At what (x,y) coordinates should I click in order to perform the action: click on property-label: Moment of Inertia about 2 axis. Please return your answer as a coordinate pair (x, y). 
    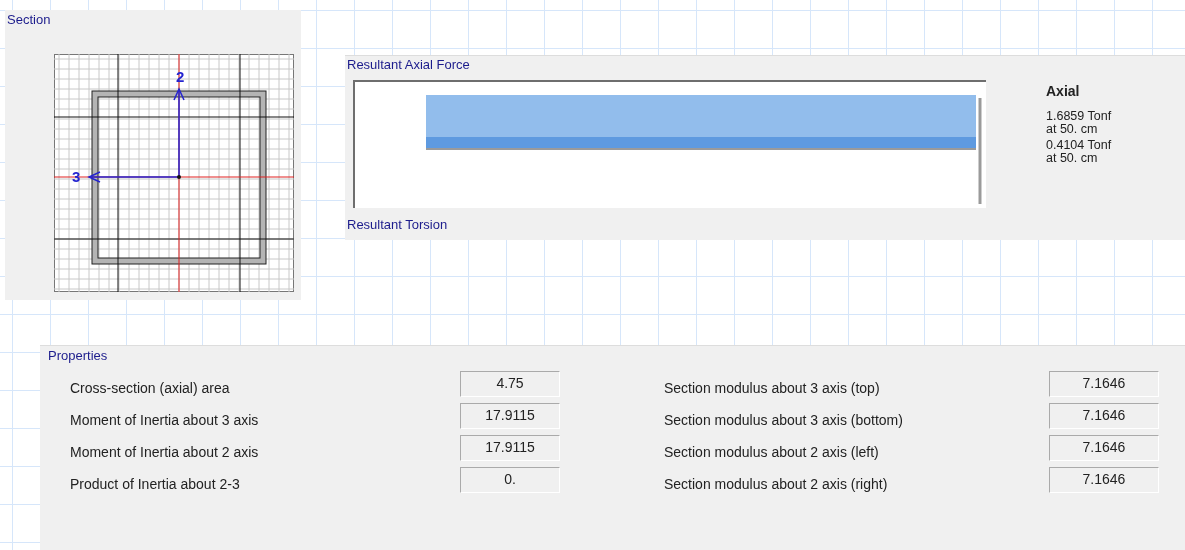
    Looking at the image, I should click on (165, 451).